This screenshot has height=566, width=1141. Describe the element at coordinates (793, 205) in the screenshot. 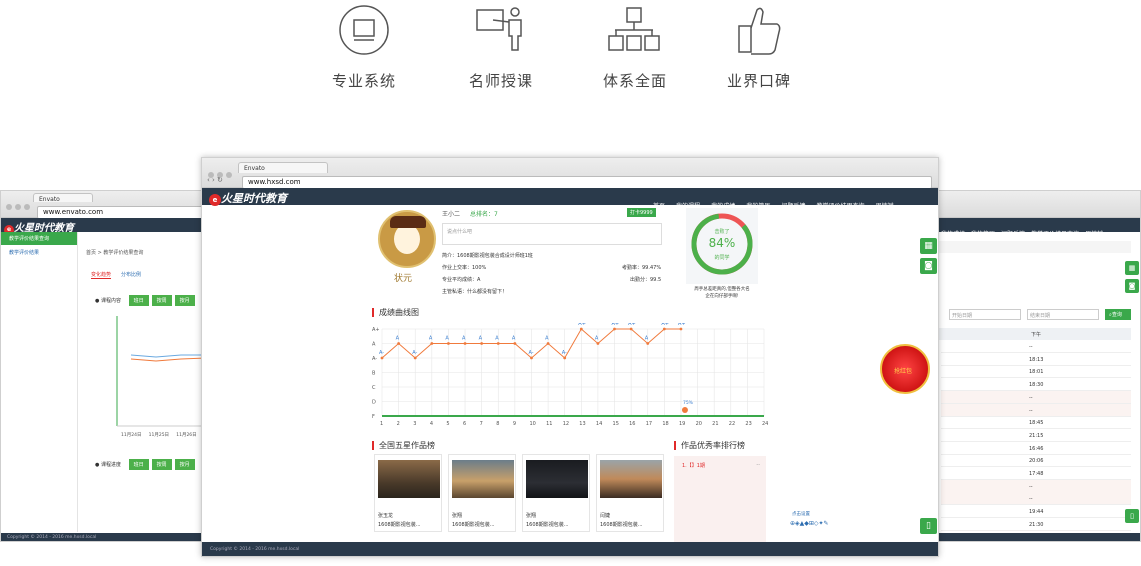

I see `nav-feedback: 问题反馈` at that location.